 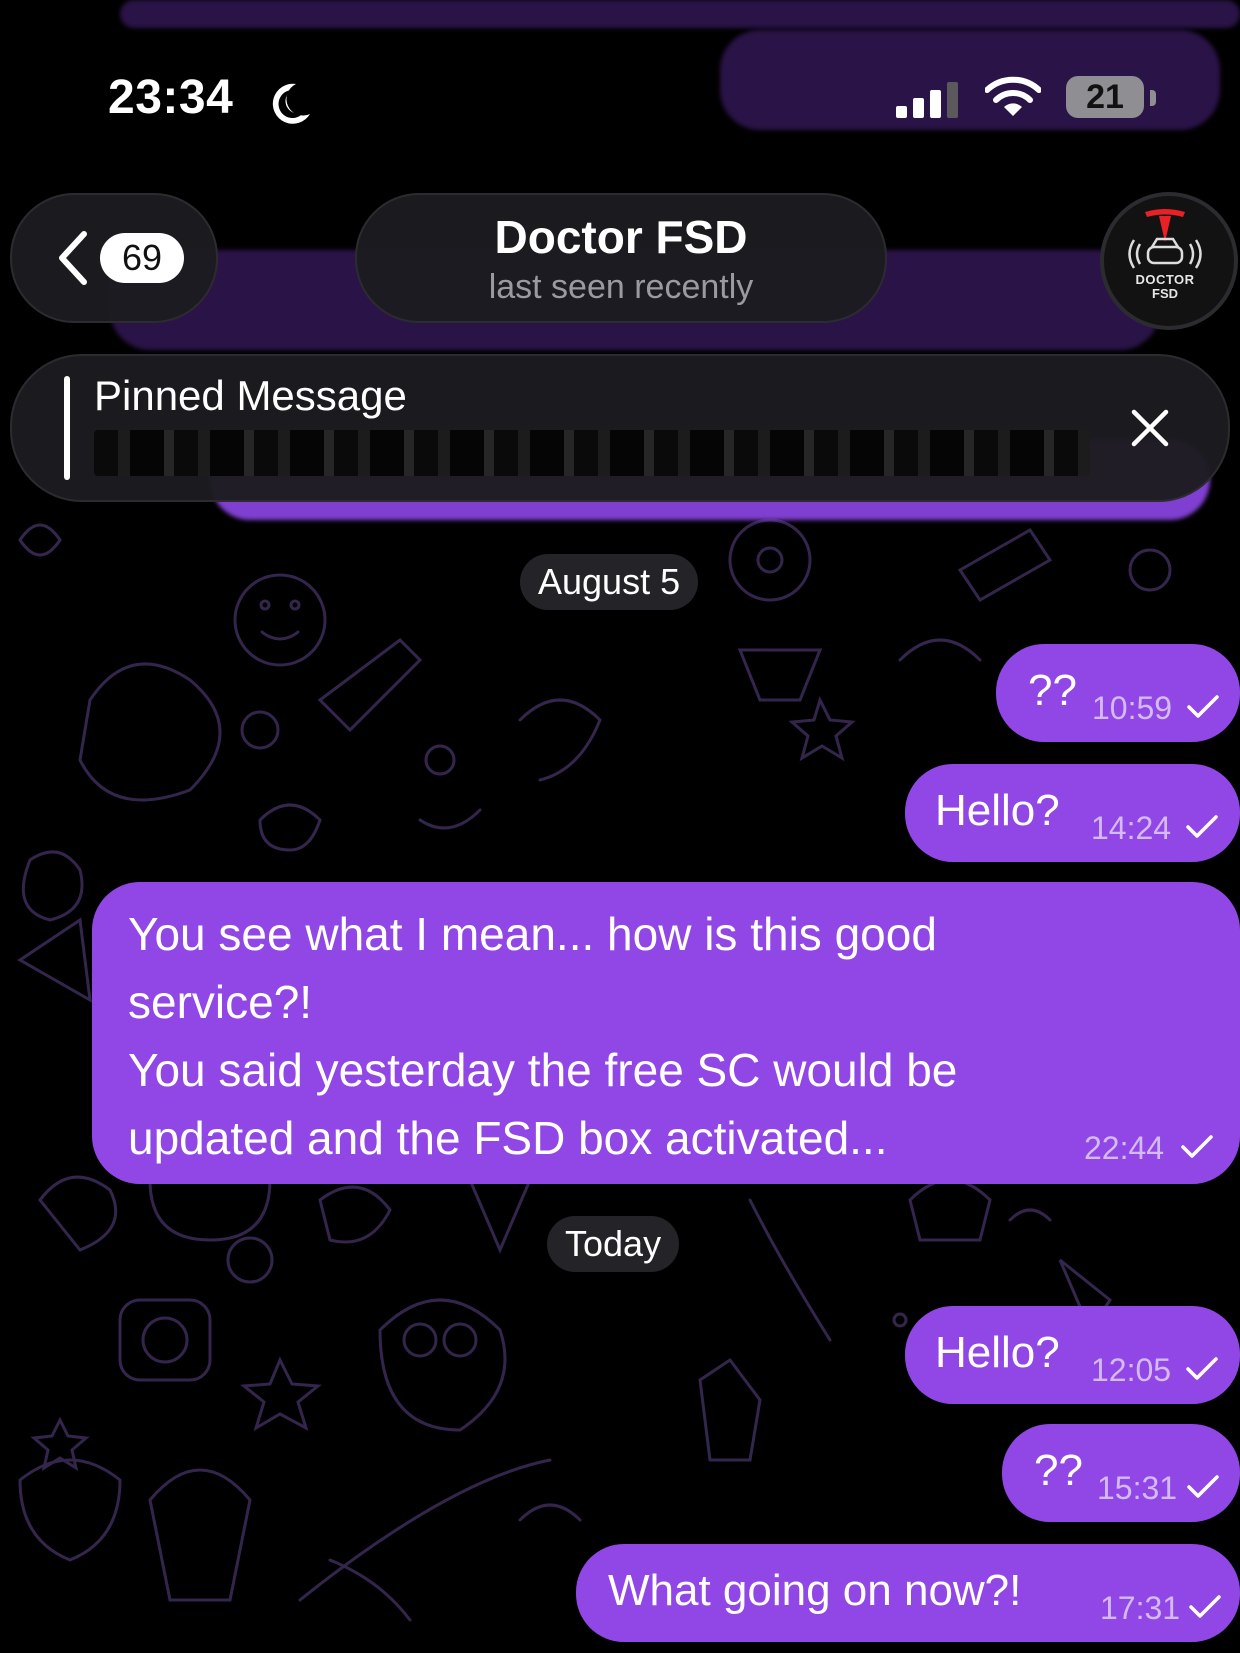 I want to click on chevron-left-icon, so click(x=72, y=258).